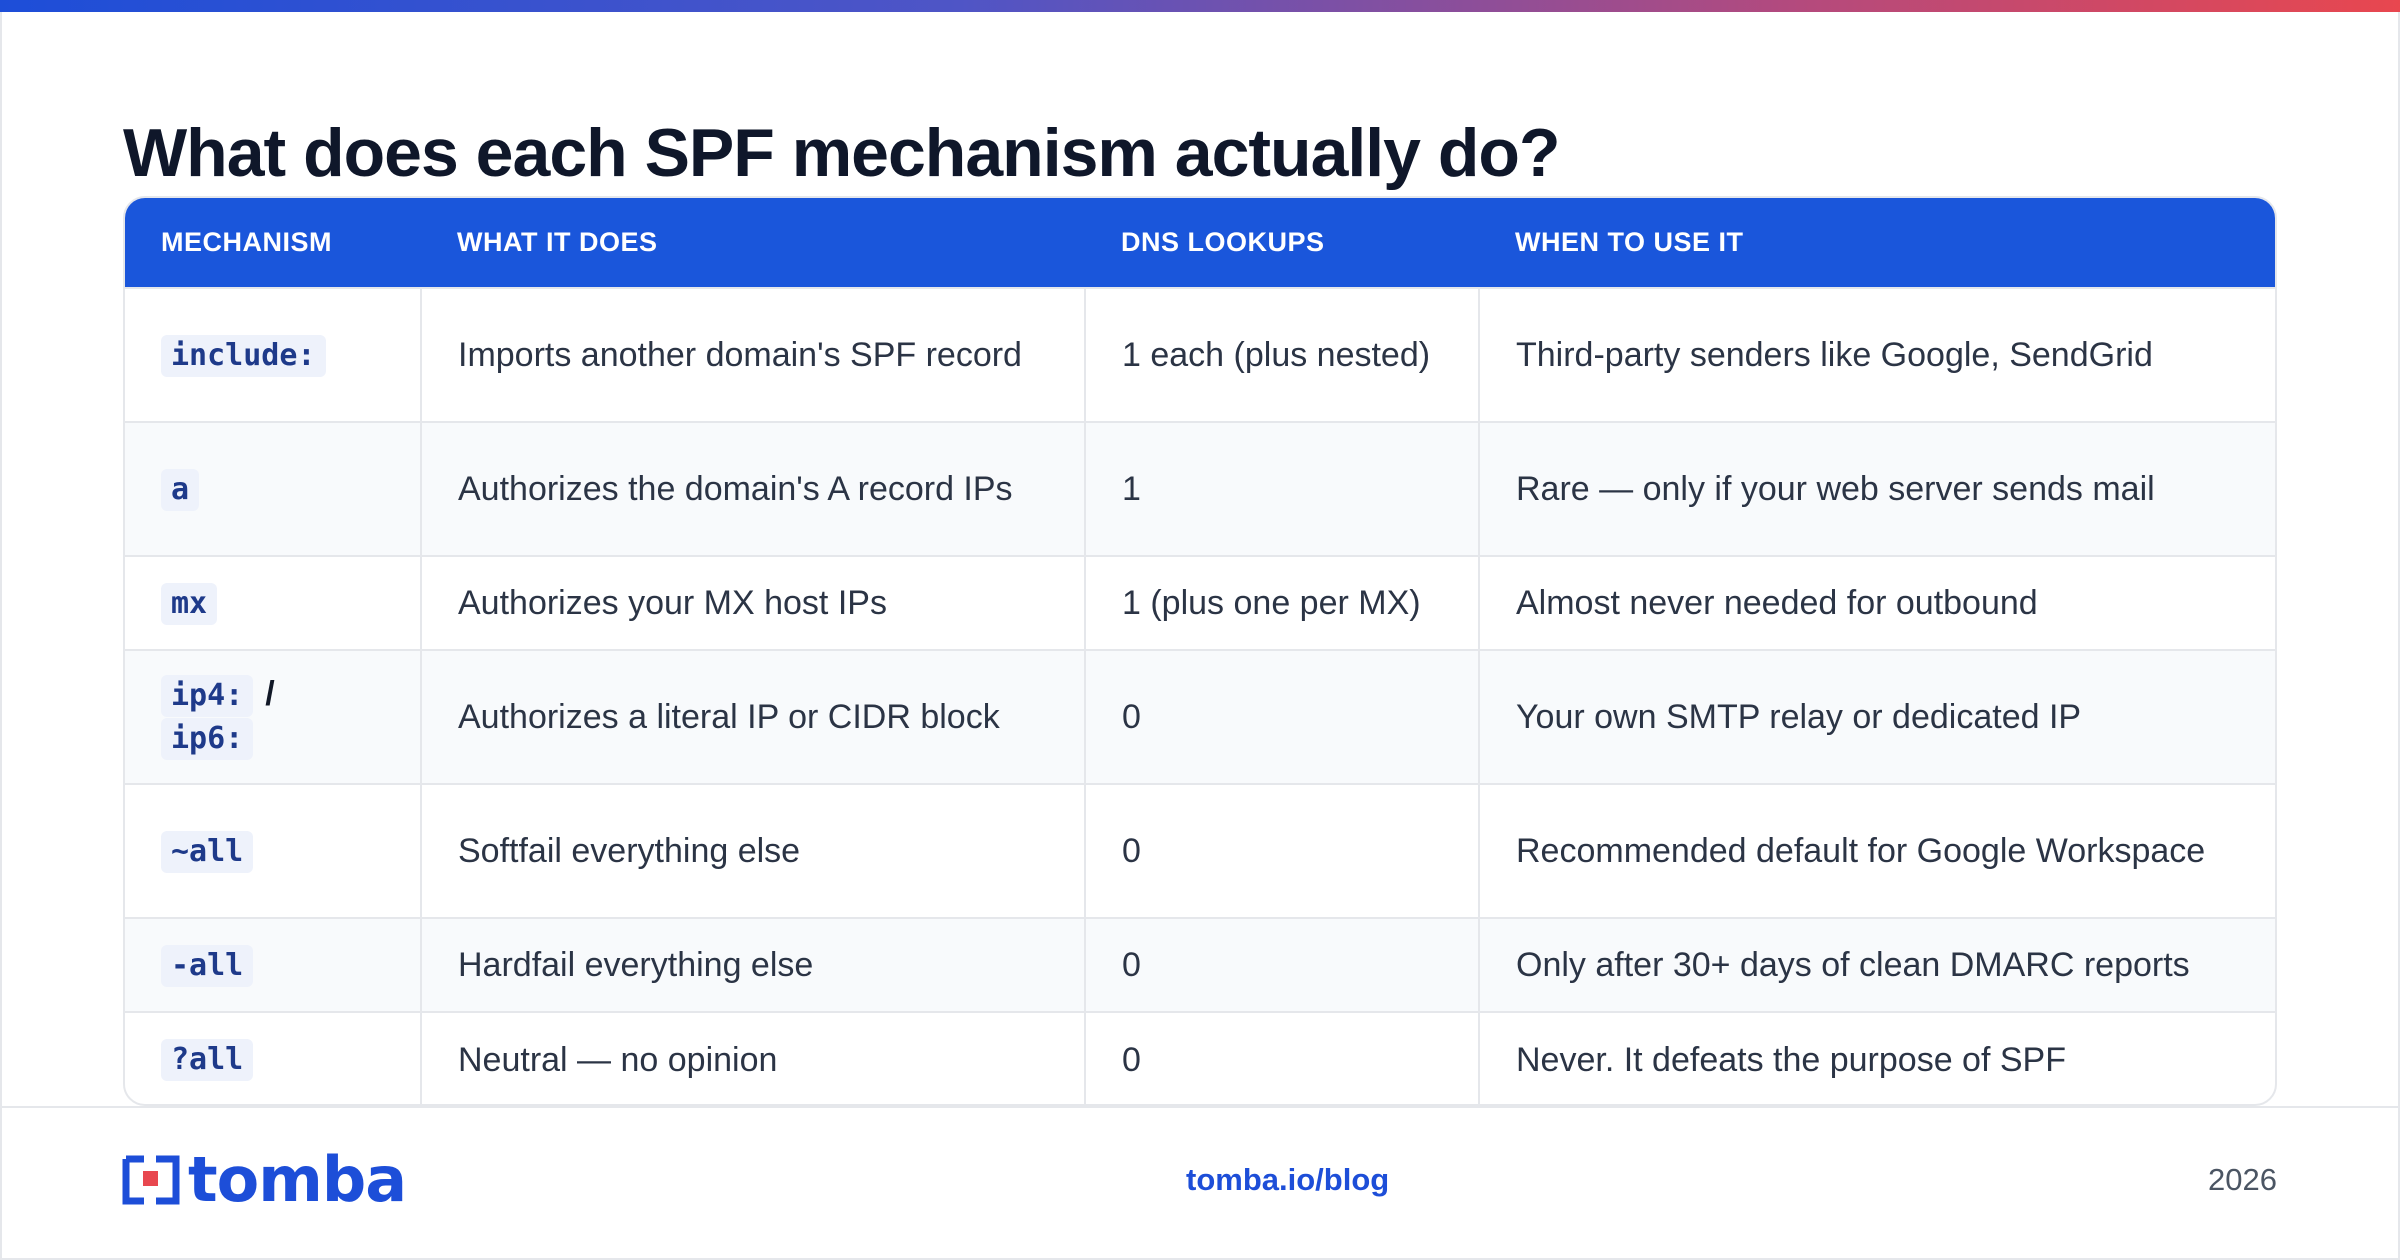 The height and width of the screenshot is (1260, 2400). Describe the element at coordinates (273, 850) in the screenshot. I see `mechanism-cell: ~all` at that location.